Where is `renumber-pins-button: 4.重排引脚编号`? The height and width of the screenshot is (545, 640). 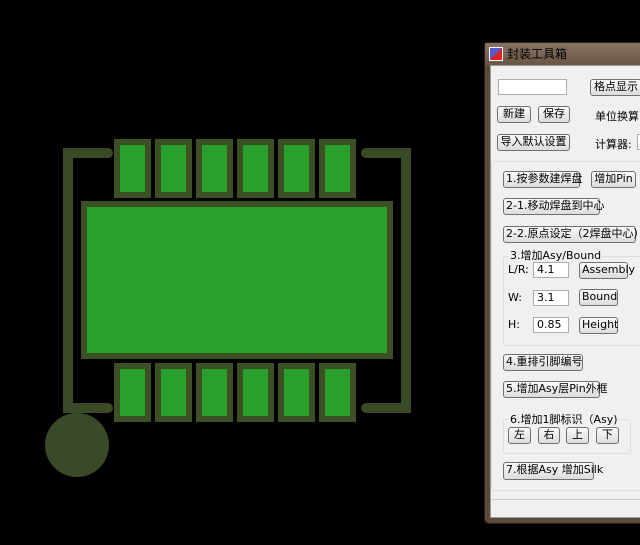
renumber-pins-button: 4.重排引脚编号 is located at coordinates (543, 362).